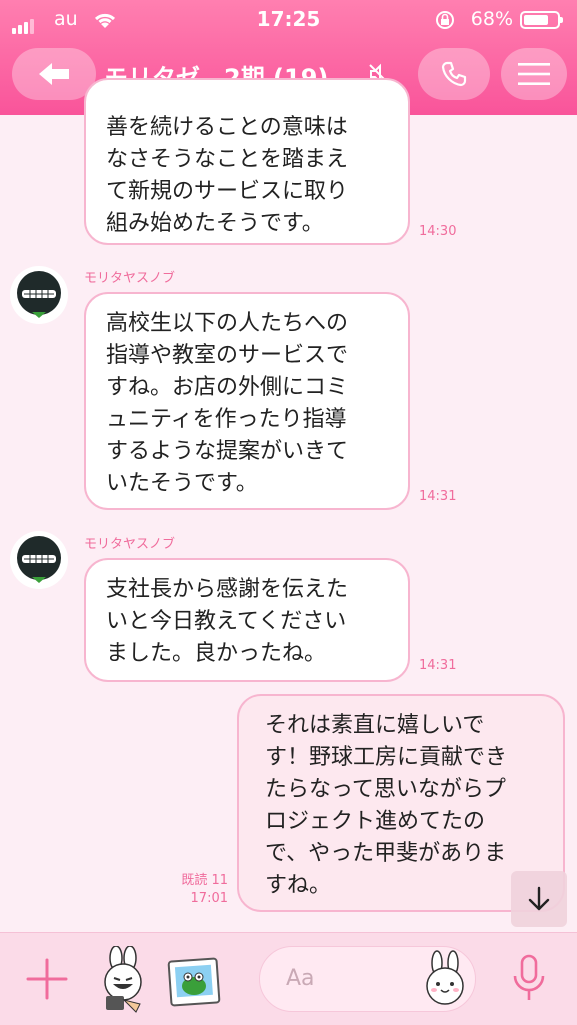 The image size is (577, 1025). I want to click on arrow-down-icon, so click(539, 898).